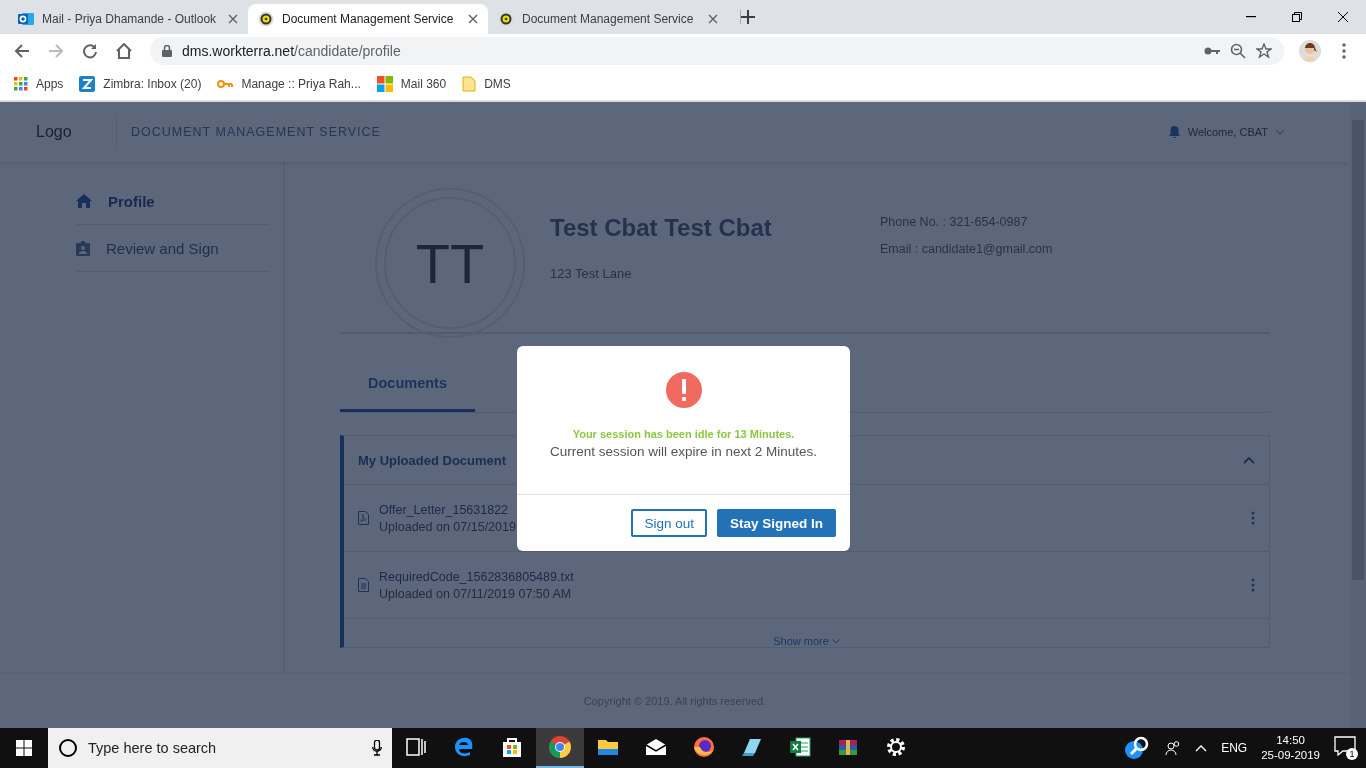  What do you see at coordinates (683, 434) in the screenshot?
I see `idle-message: Your session has been idle for 13 Minutes.` at bounding box center [683, 434].